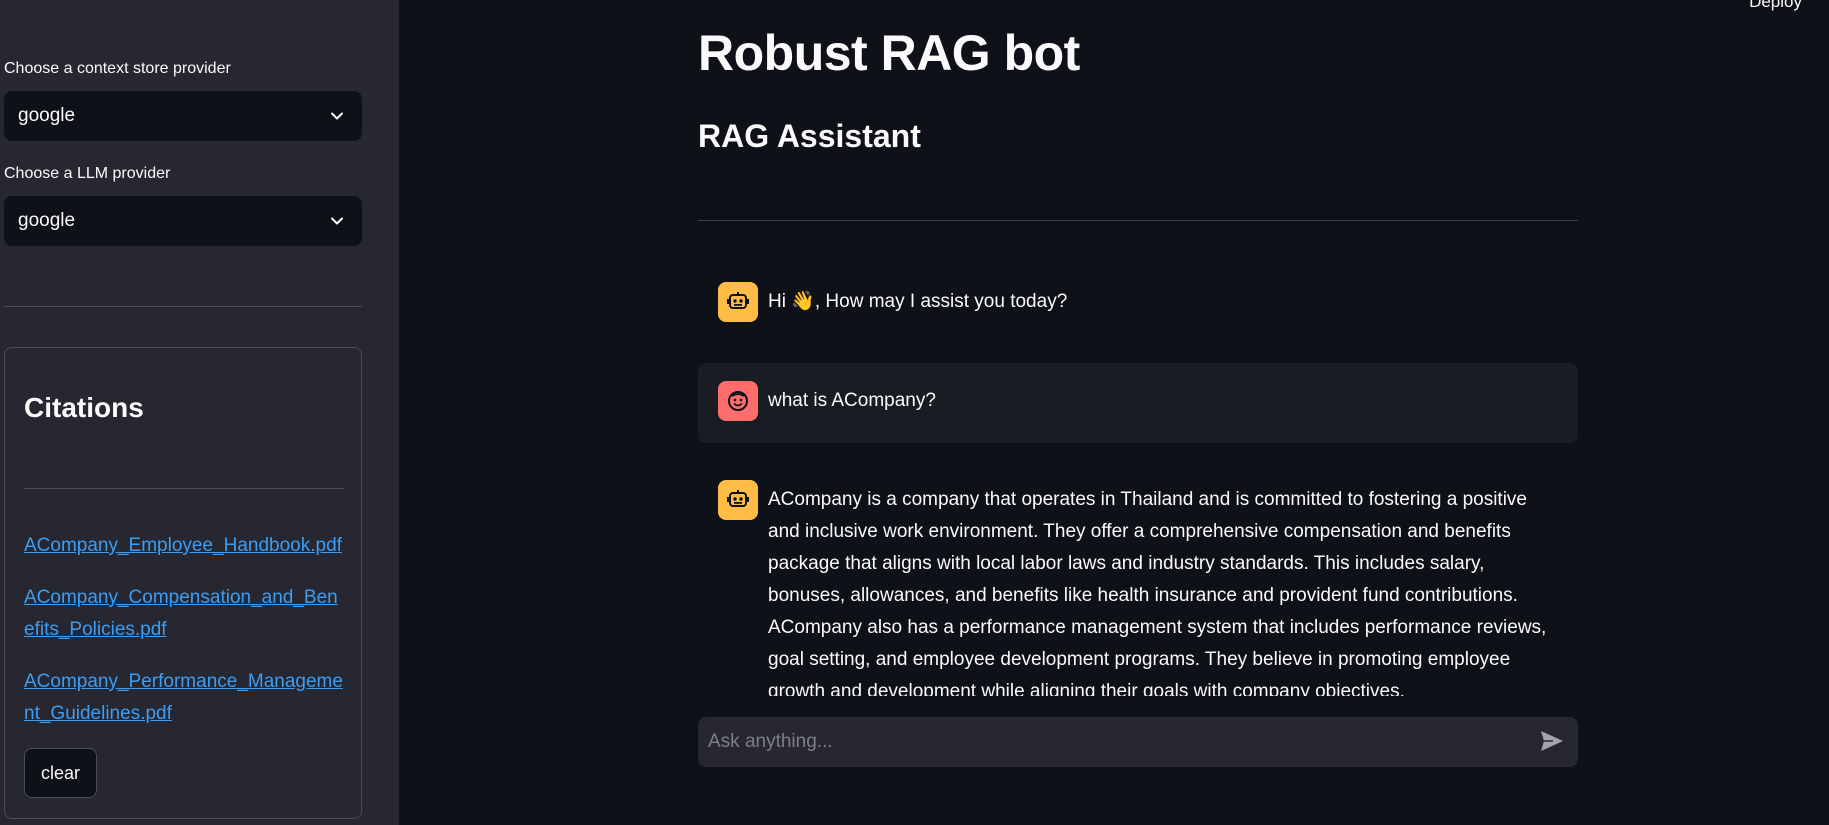 The height and width of the screenshot is (825, 1829). I want to click on clear-button: clear, so click(60, 773).